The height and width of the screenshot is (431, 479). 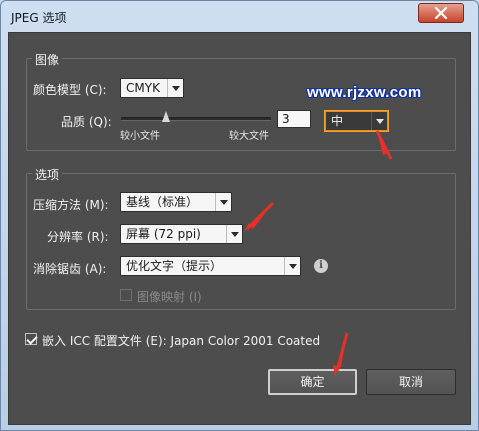 I want to click on slider-max-label: 较大文件, so click(x=249, y=136).